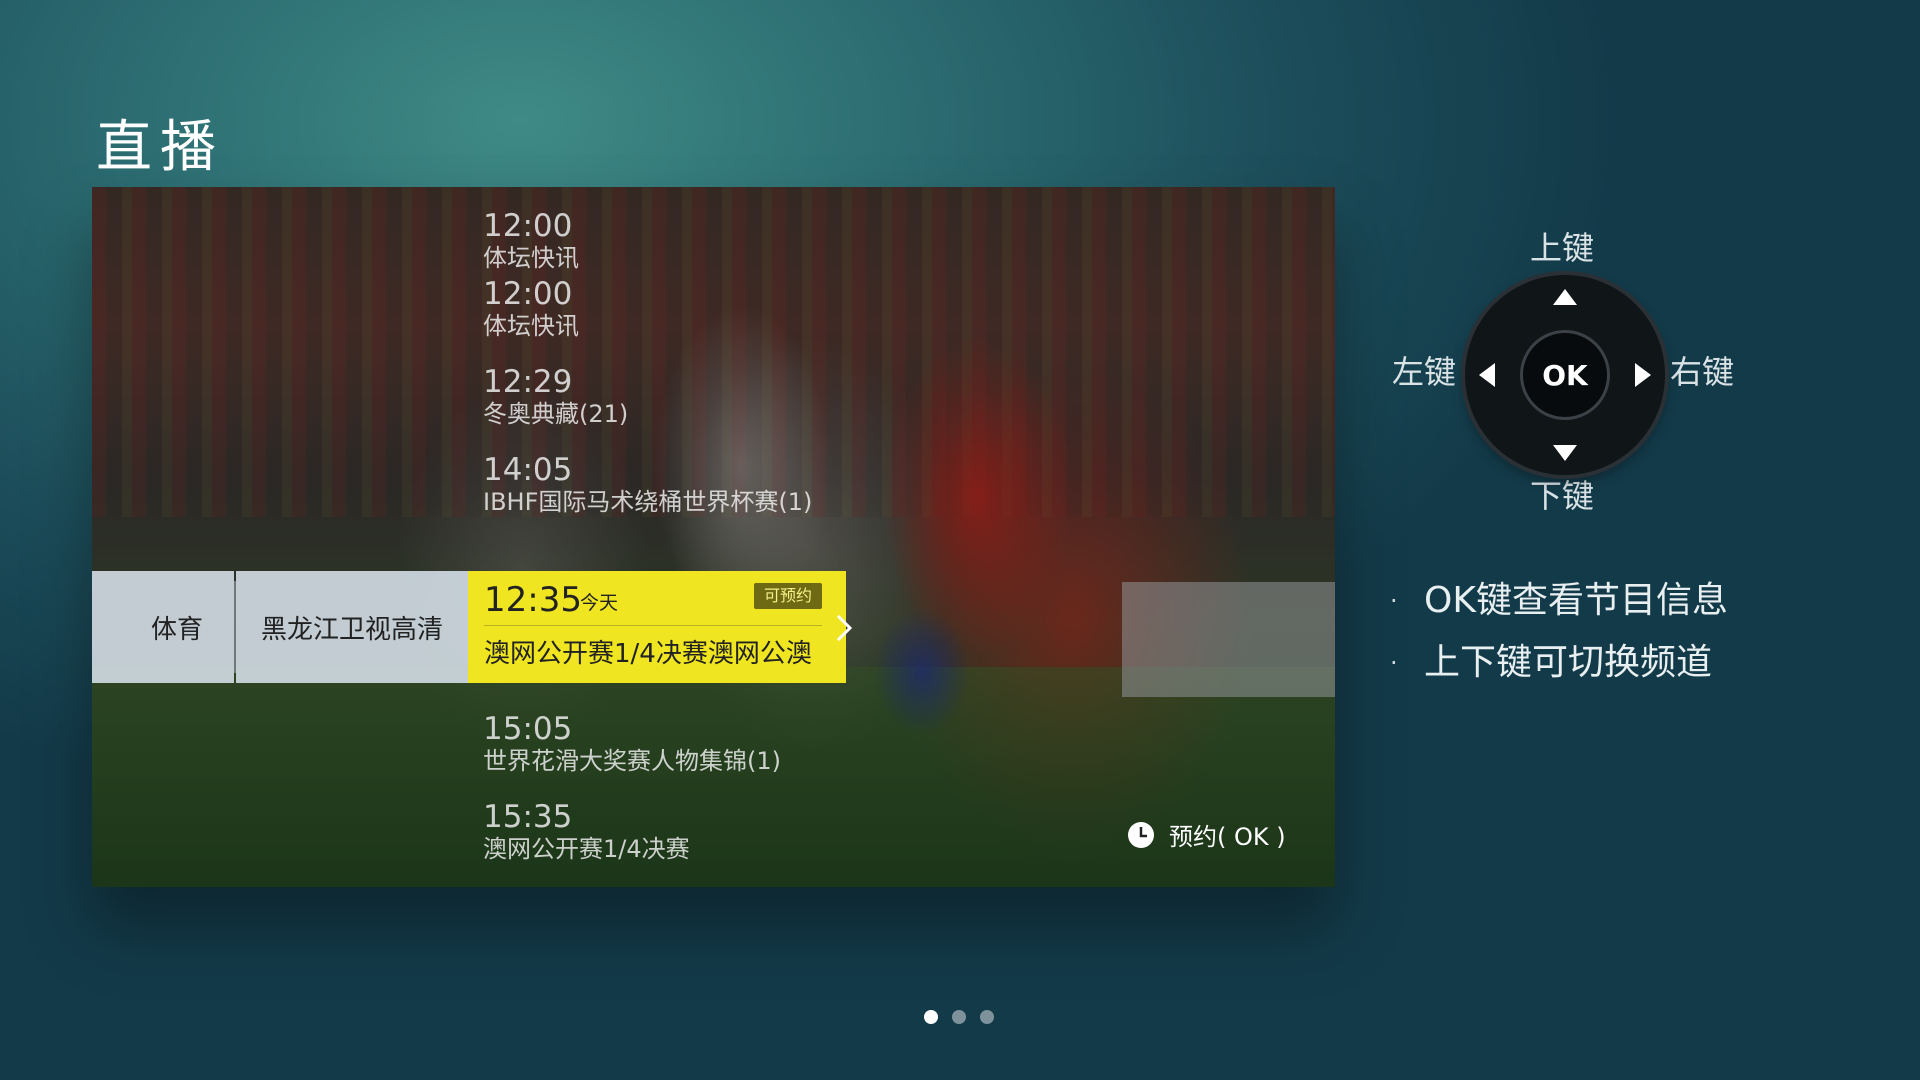 Image resolution: width=1920 pixels, height=1080 pixels. Describe the element at coordinates (352, 627) in the screenshot. I see `channel-name: 黑龙江卫视高清` at that location.